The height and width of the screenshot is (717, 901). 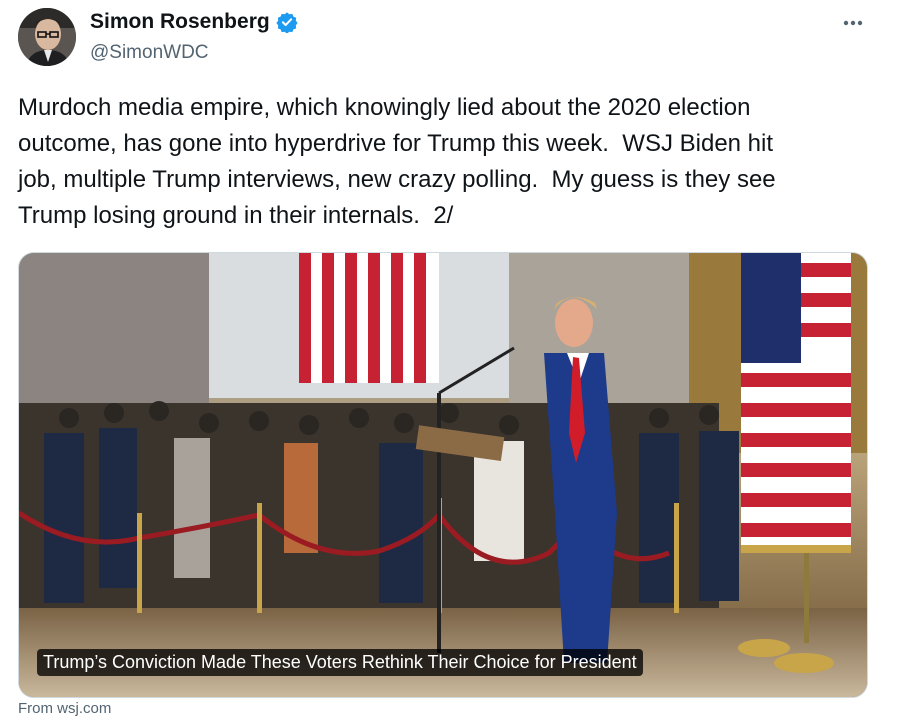 What do you see at coordinates (180, 22) in the screenshot?
I see `author-display-name: Simon Rosenberg` at bounding box center [180, 22].